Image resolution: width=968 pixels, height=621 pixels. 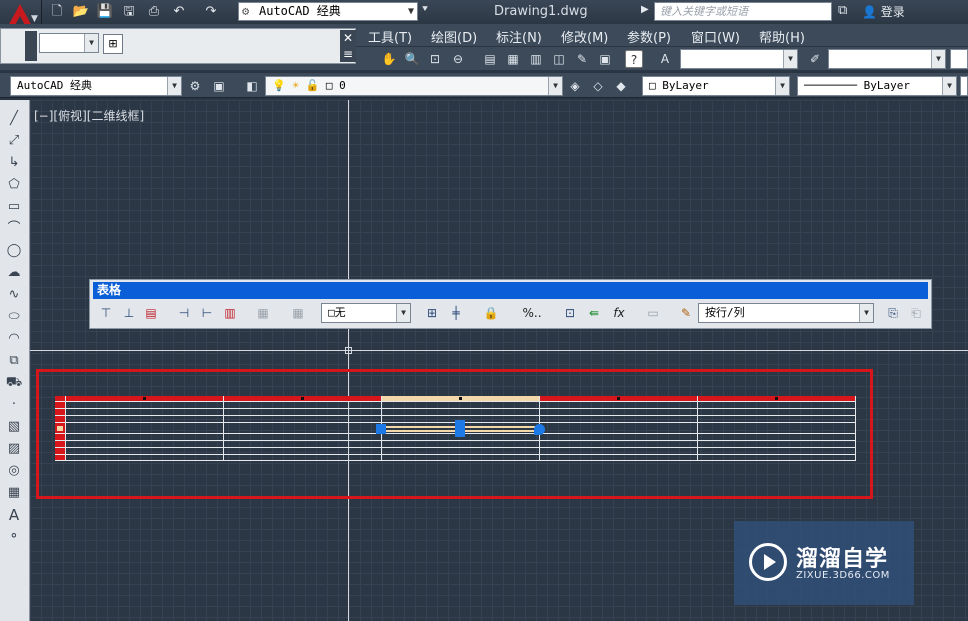 What do you see at coordinates (916, 313) in the screenshot?
I see `download-from-source-icon: ⎗` at bounding box center [916, 313].